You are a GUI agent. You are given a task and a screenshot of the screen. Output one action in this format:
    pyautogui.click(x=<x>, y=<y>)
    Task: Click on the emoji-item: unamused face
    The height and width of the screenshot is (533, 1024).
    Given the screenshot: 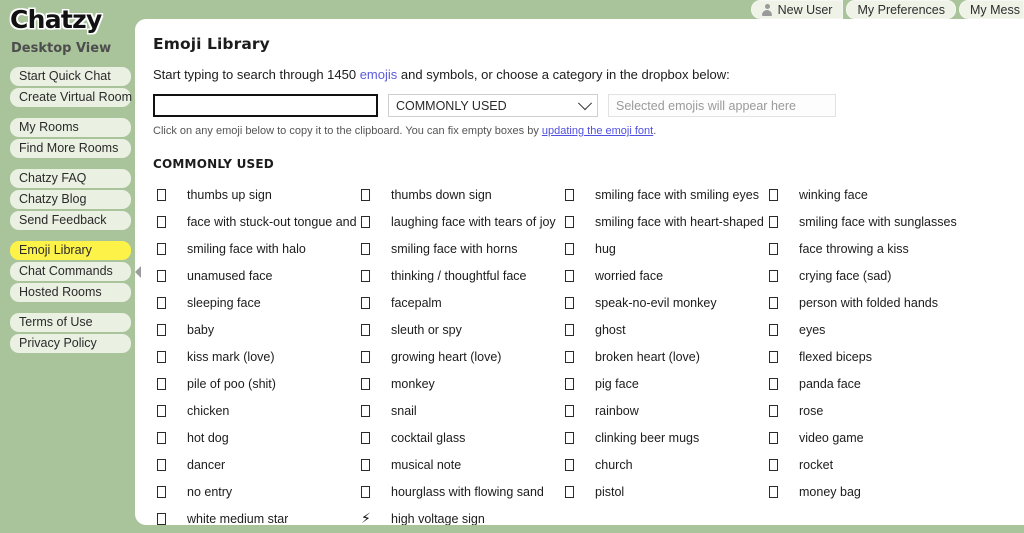 What is the action you would take?
    pyautogui.click(x=255, y=275)
    